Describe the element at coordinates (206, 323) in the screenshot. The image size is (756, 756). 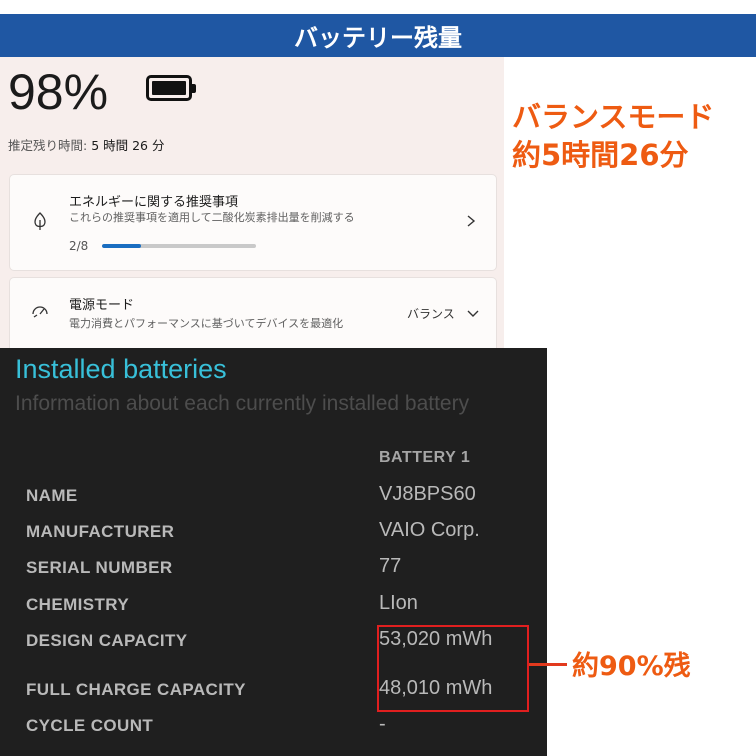
I see `power-mode-subtitle: 電力消費とパフォーマンスに基づいてデバイスを最適化` at that location.